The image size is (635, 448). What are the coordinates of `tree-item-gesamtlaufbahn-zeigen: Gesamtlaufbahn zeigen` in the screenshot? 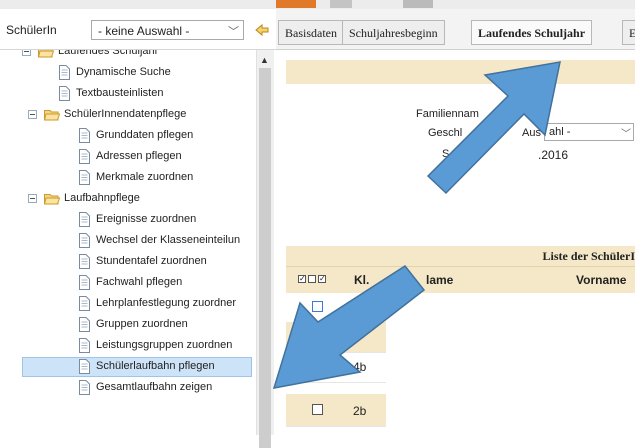 It's located at (128, 388).